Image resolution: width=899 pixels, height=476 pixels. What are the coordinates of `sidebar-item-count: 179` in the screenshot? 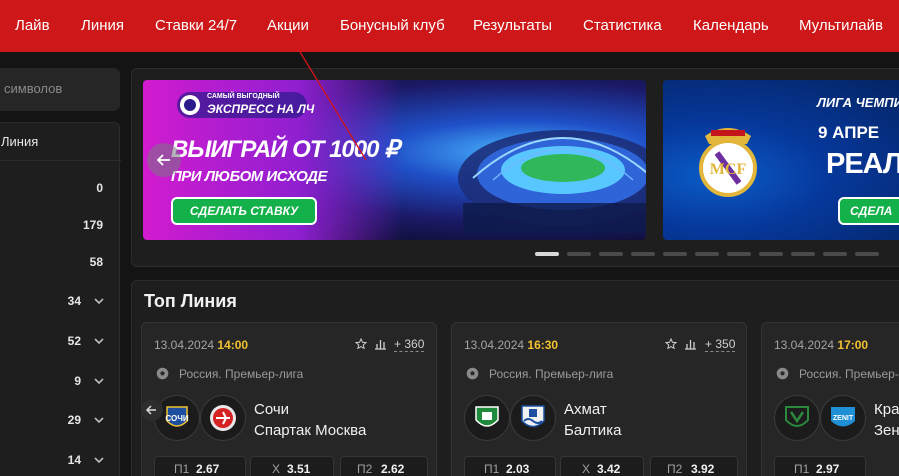 It's located at (92, 225).